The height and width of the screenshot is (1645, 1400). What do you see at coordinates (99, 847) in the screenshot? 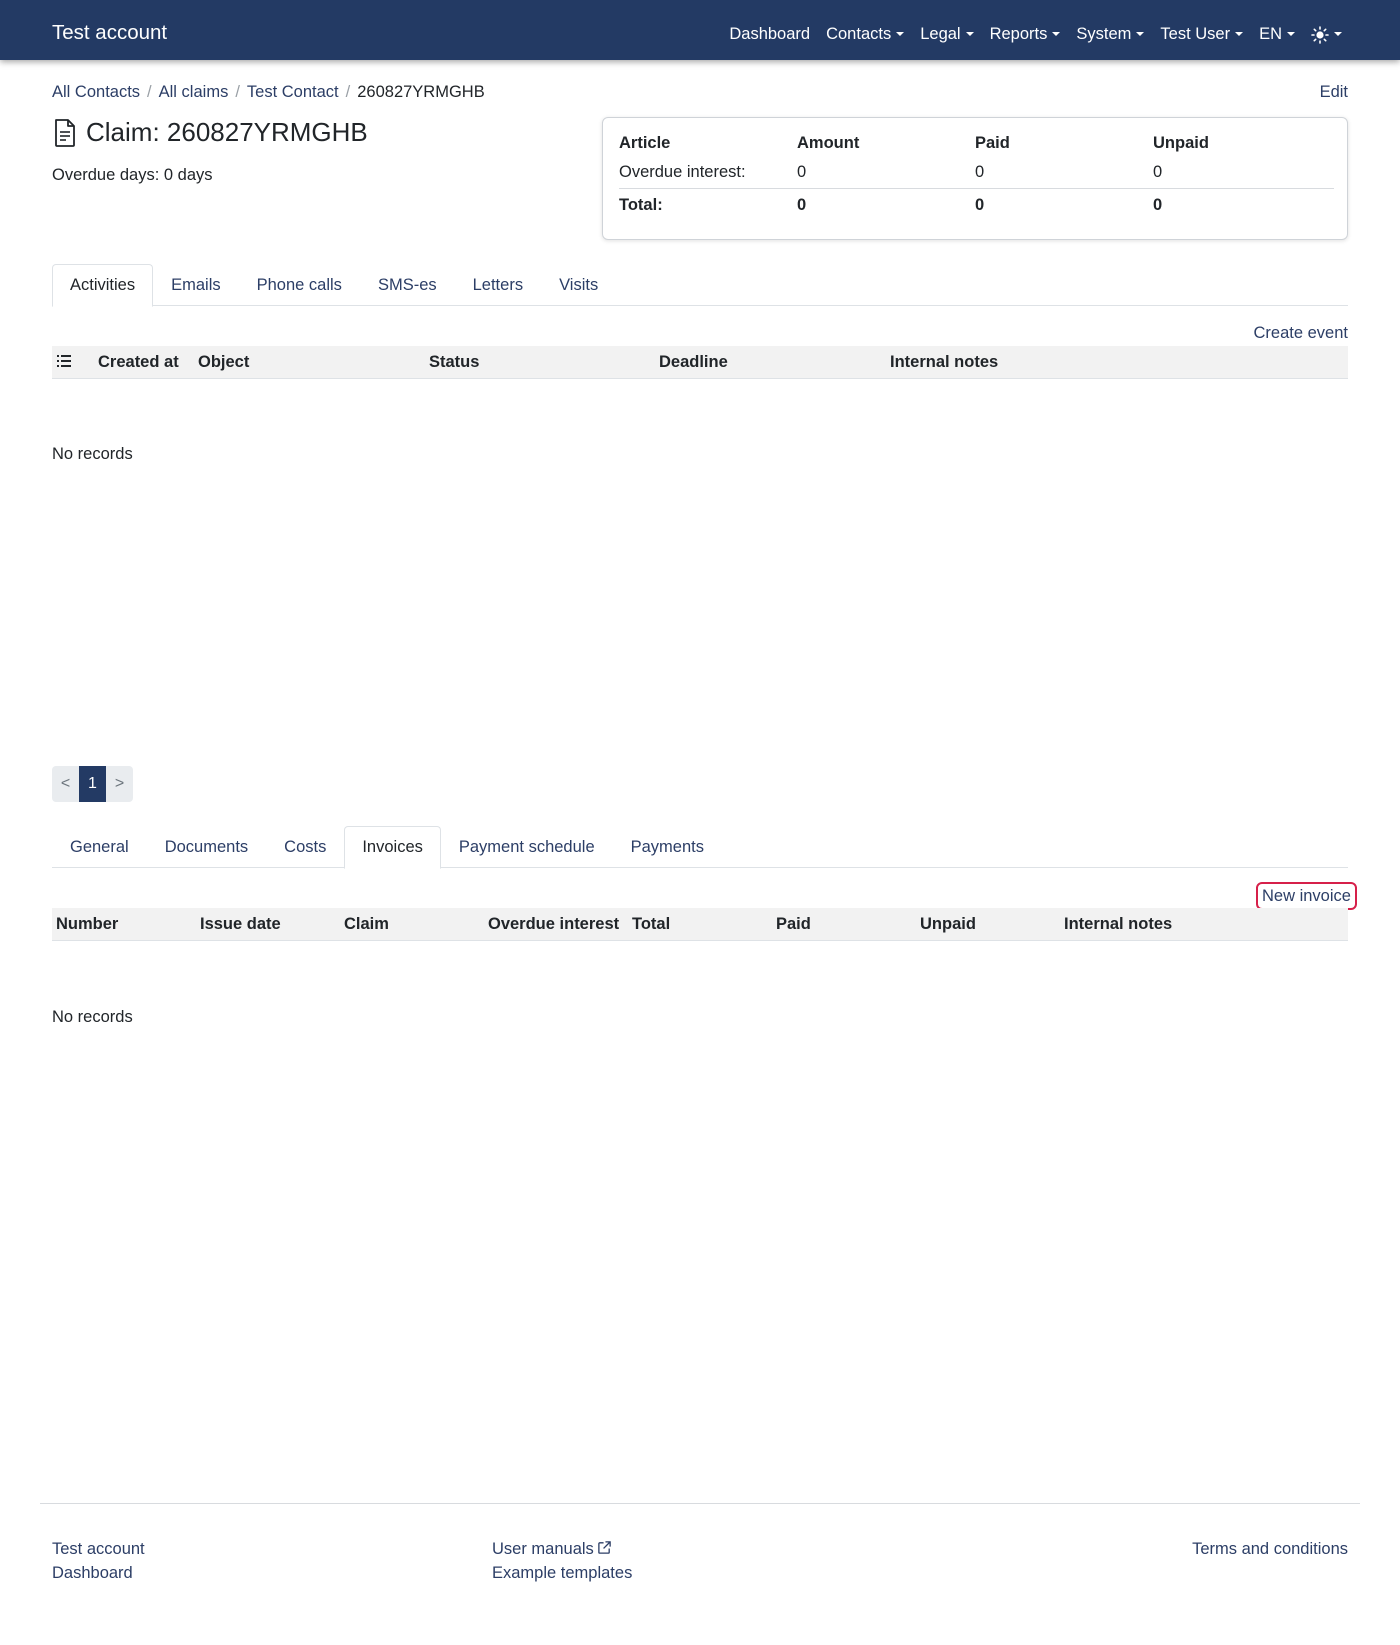
I see `tab-general: General` at bounding box center [99, 847].